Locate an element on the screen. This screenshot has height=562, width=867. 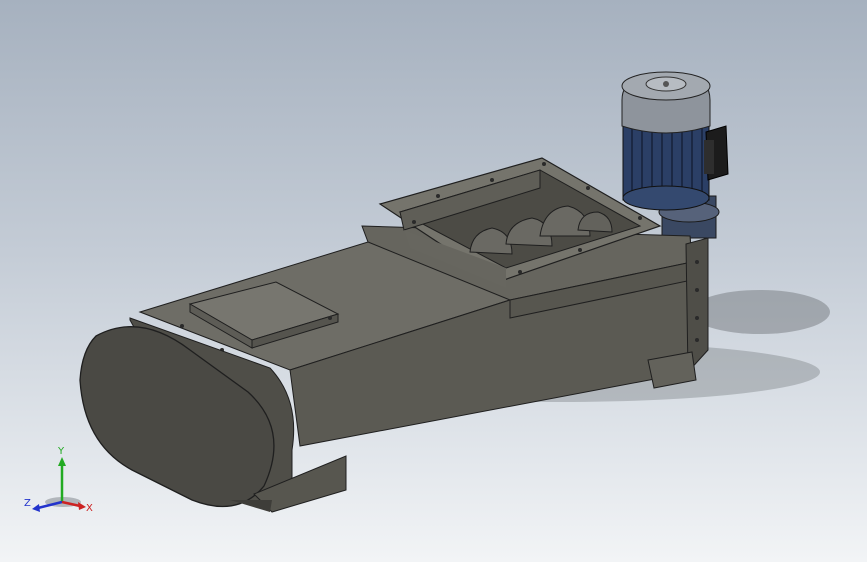
terminal-box is located at coordinates (716, 153).